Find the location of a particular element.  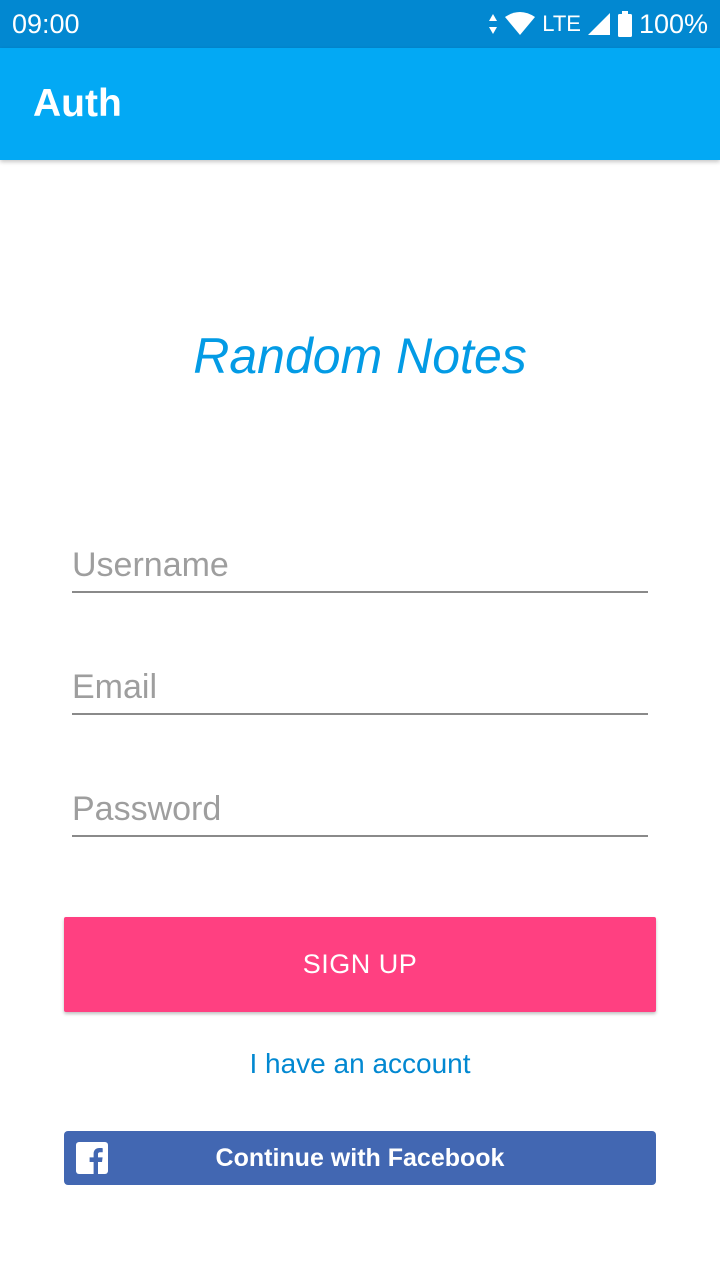

facebook-button-label: Continue with Facebook is located at coordinates (360, 1158).